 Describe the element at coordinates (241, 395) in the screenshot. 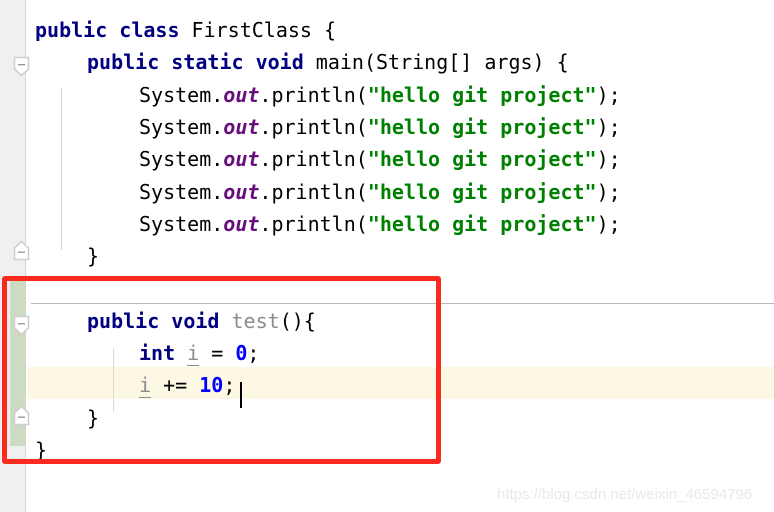

I see `text-caret` at that location.